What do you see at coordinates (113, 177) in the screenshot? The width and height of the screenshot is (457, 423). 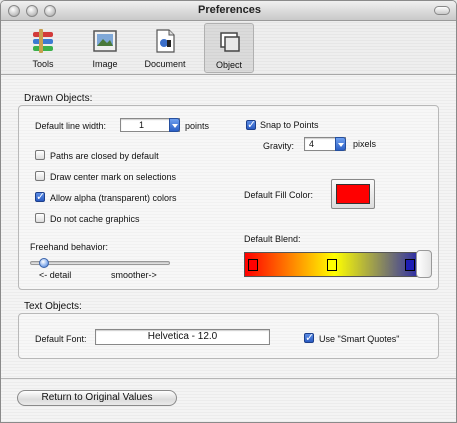 I see `center-mark-label: Draw center mark on selections` at bounding box center [113, 177].